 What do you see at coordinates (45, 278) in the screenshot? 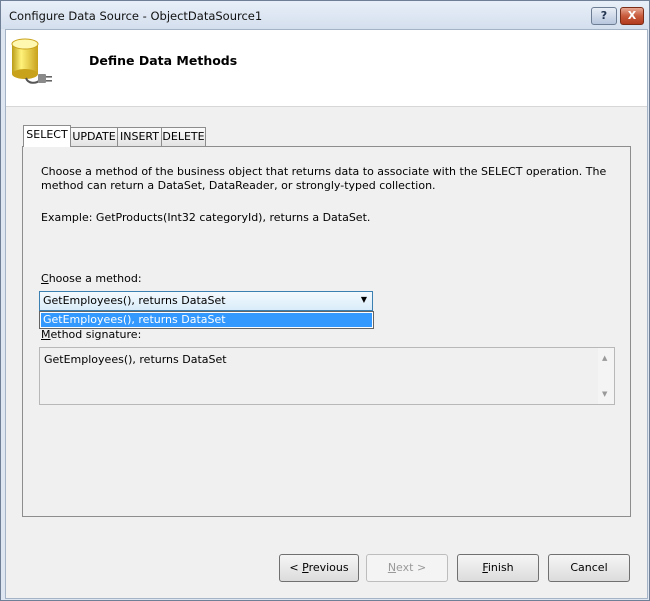
I see `choose-method-access-key: C` at bounding box center [45, 278].